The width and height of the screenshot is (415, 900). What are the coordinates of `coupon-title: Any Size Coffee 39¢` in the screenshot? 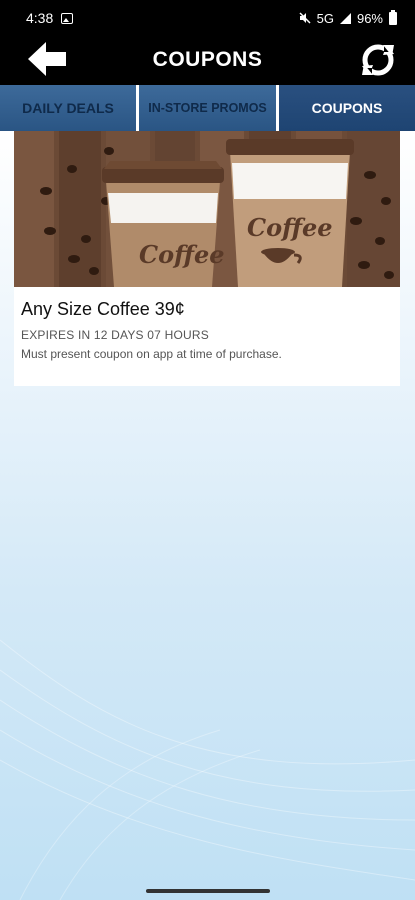 It's located at (103, 309).